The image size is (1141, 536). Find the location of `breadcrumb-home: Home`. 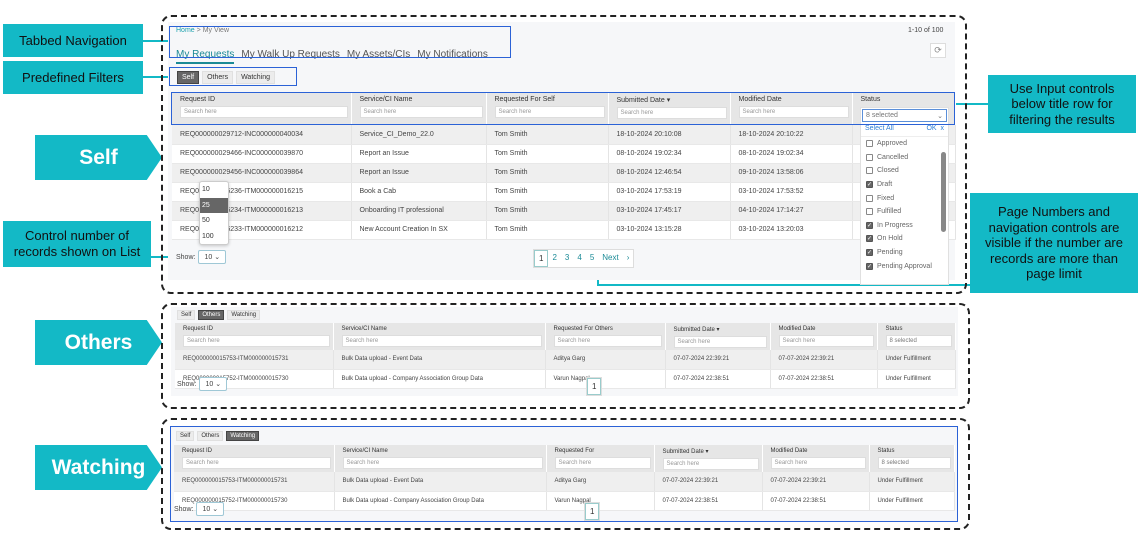

breadcrumb-home: Home is located at coordinates (185, 30).